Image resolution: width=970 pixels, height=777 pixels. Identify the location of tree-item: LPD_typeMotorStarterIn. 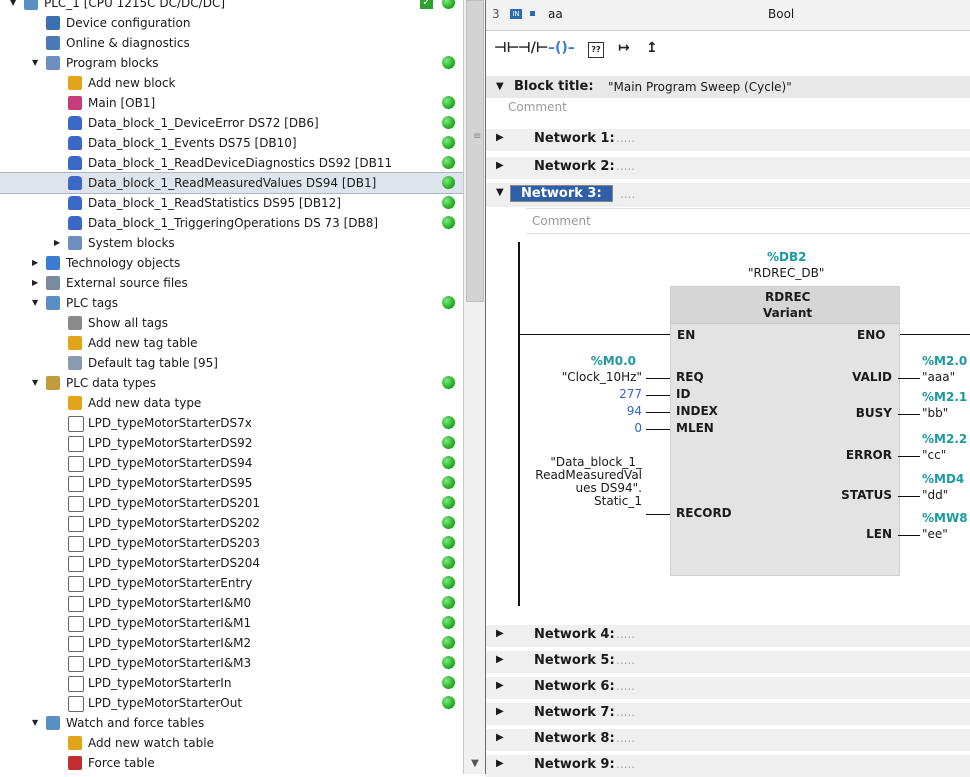
(233, 683).